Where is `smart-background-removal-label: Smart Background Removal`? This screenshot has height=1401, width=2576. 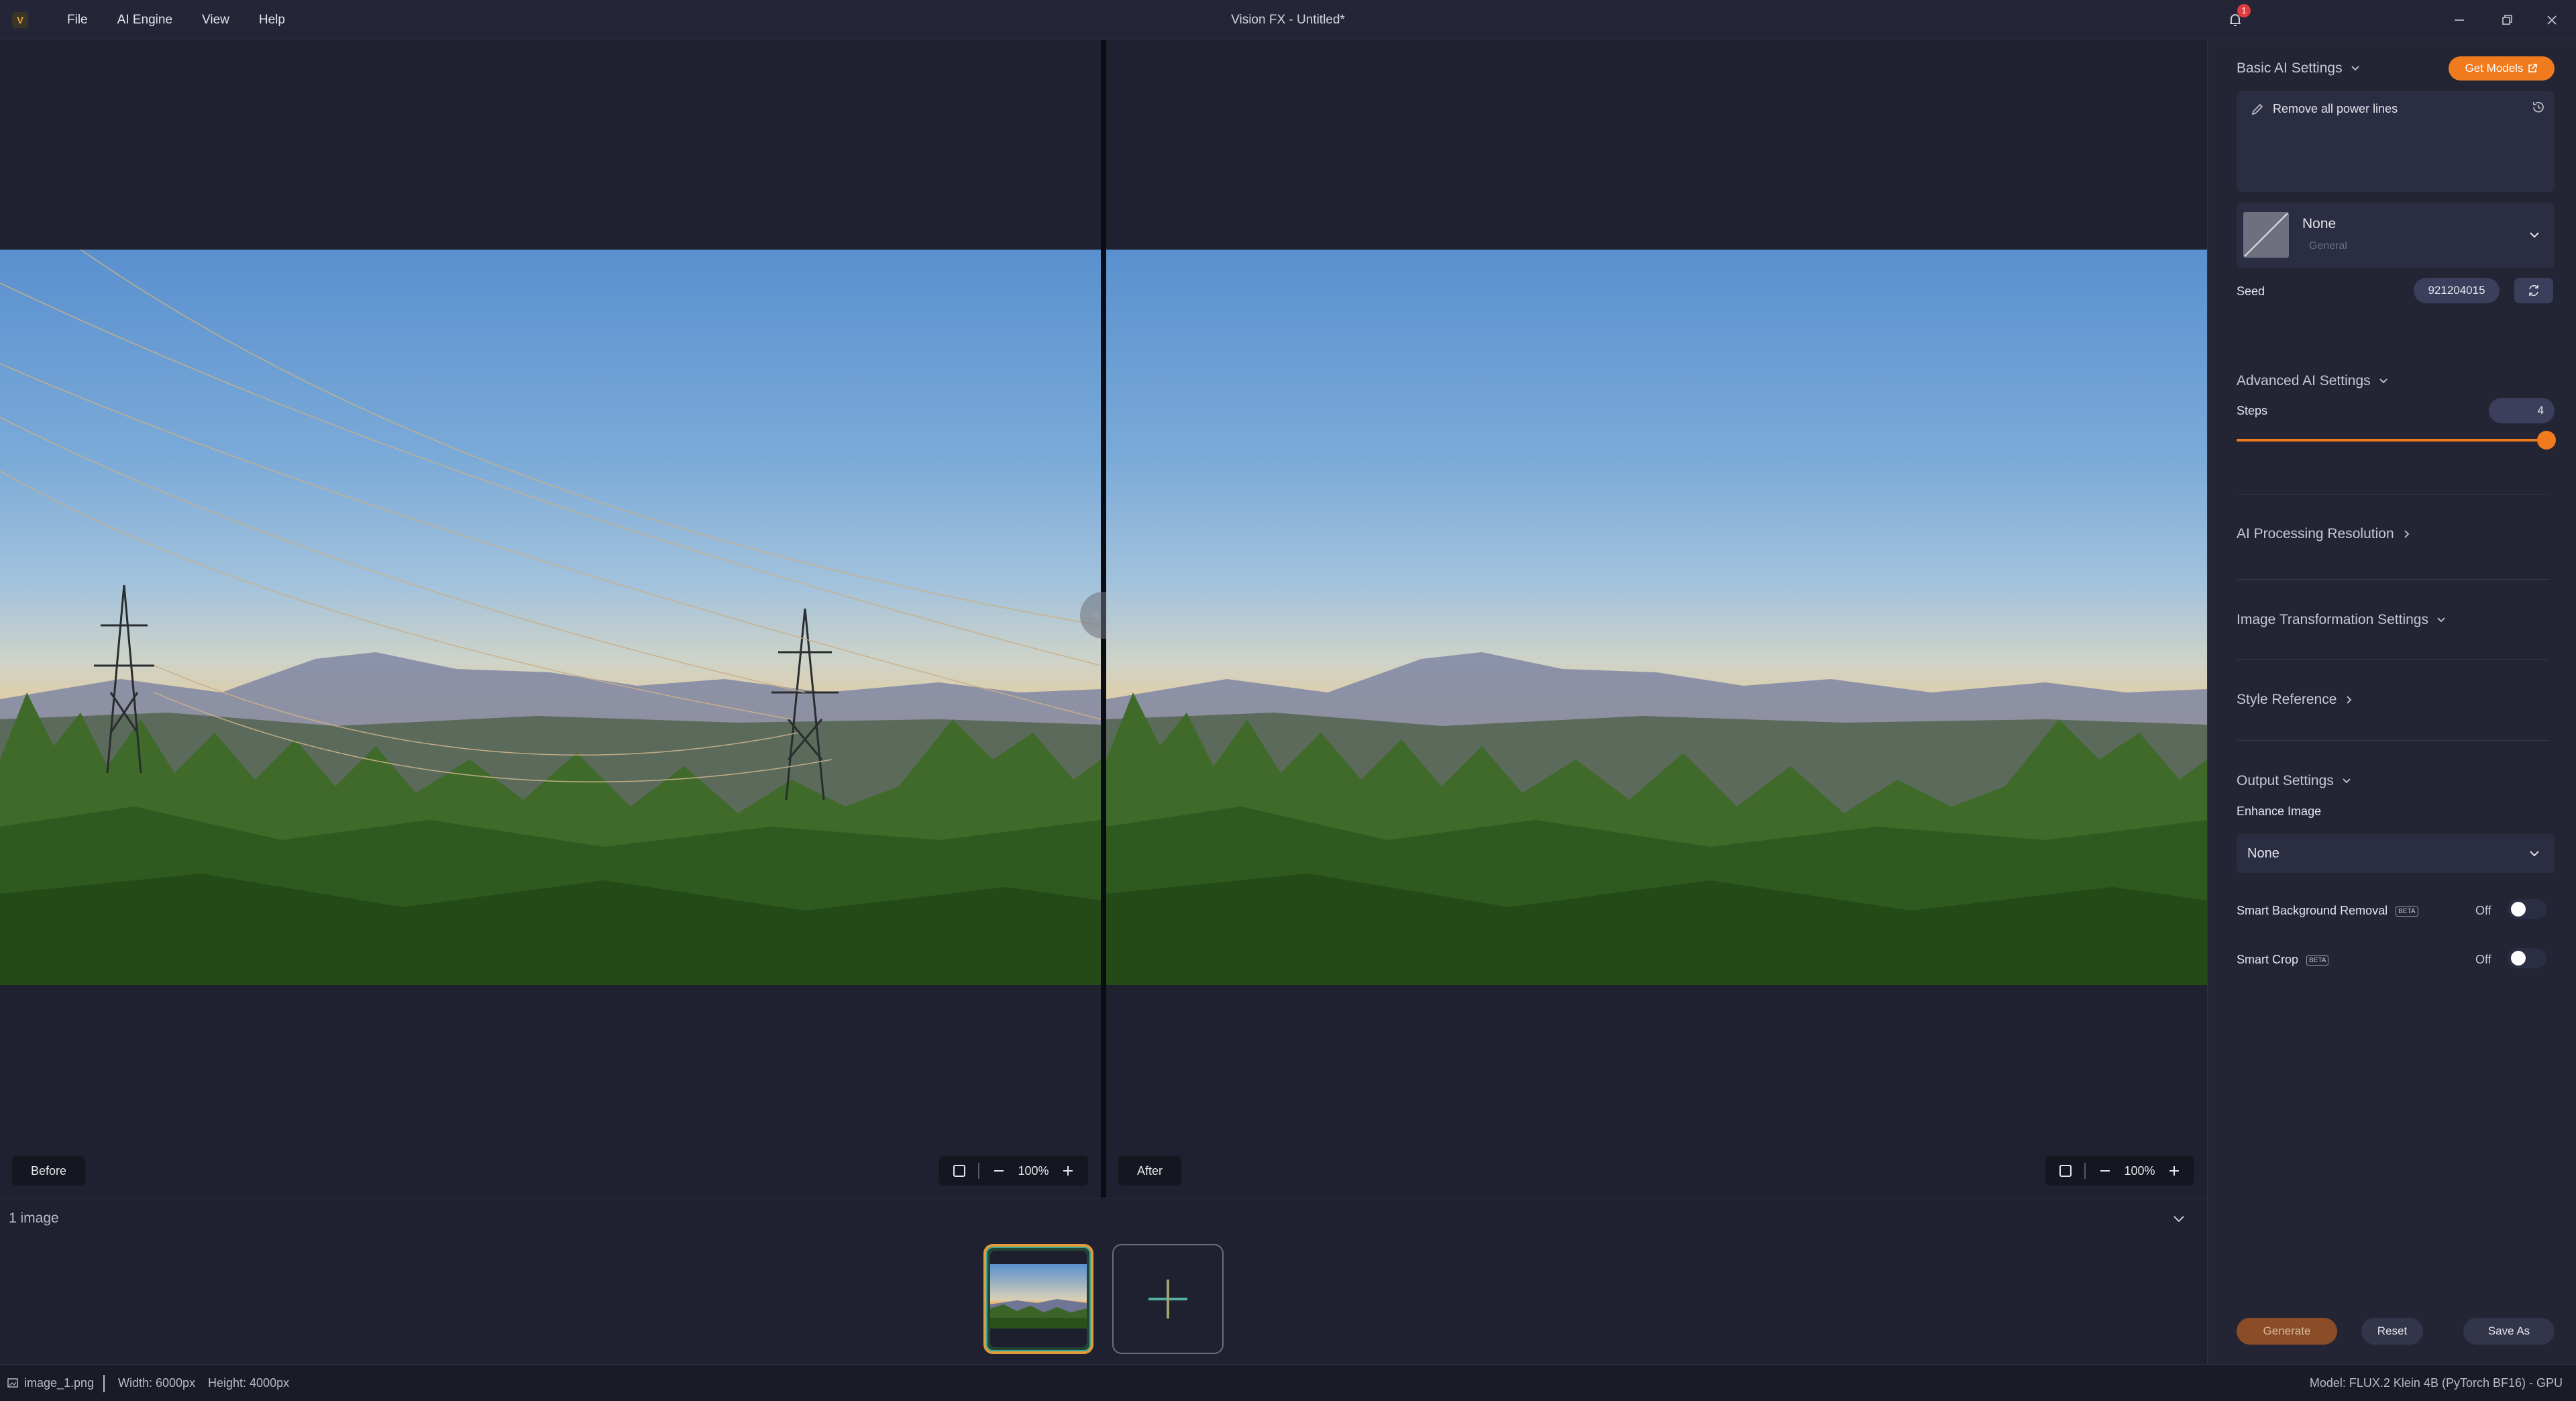
smart-background-removal-label: Smart Background Removal is located at coordinates (2312, 910).